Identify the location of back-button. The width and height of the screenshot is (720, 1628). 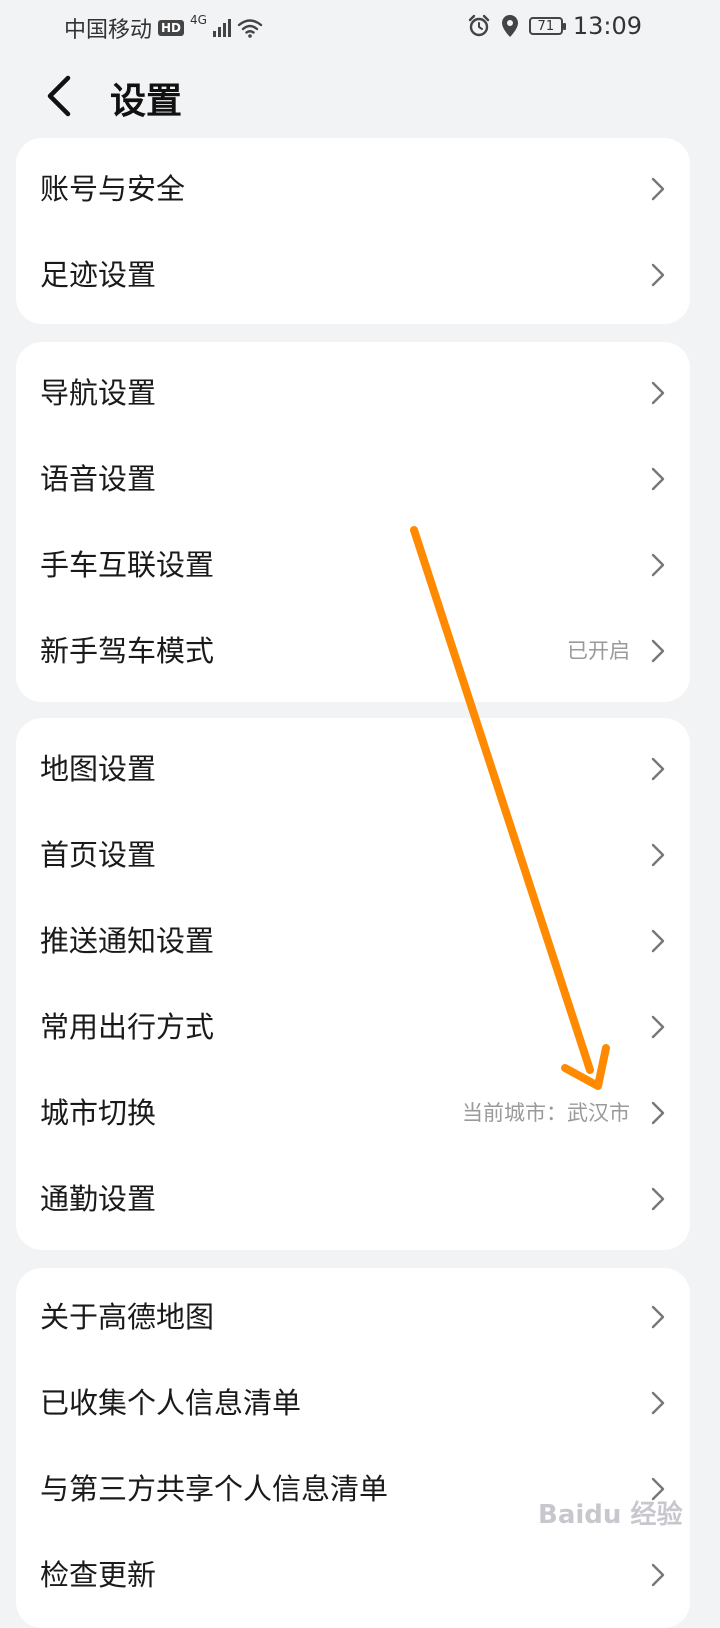
(62, 96).